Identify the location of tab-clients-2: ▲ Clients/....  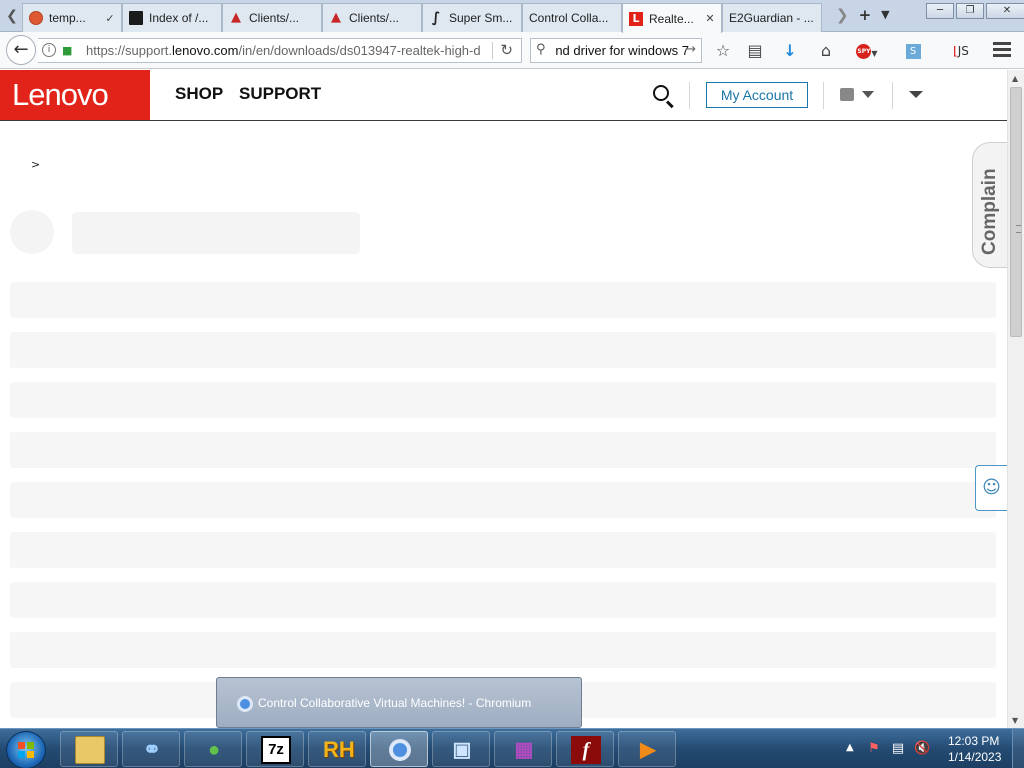
(372, 17).